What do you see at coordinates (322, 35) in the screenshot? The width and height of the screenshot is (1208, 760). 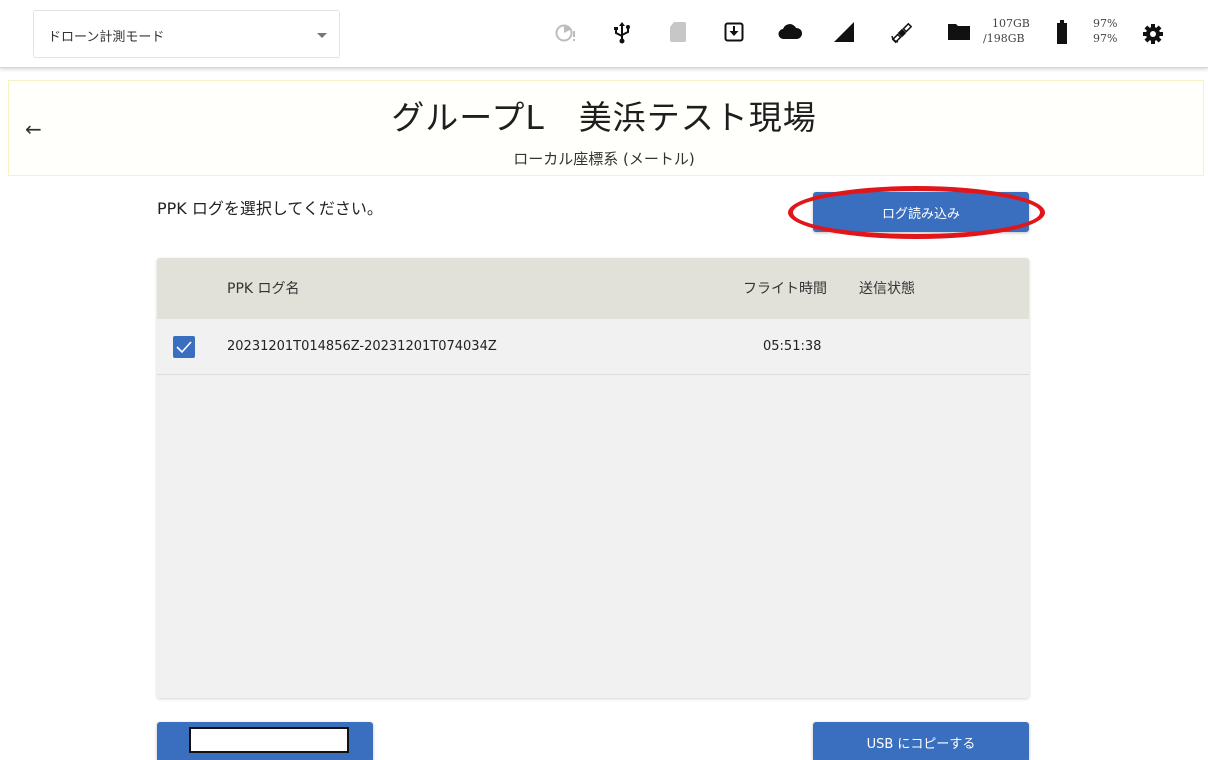 I see `chevron-down-icon` at bounding box center [322, 35].